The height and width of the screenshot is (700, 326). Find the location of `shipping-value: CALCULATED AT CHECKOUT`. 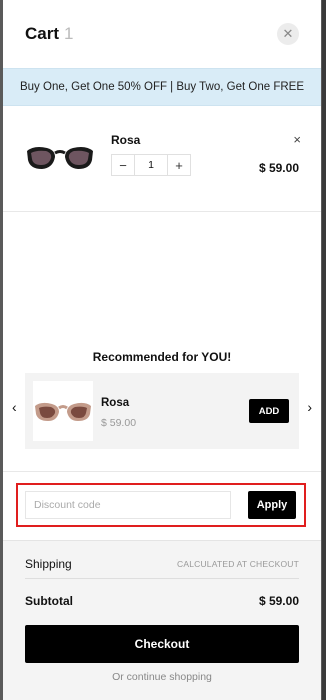

shipping-value: CALCULATED AT CHECKOUT is located at coordinates (237, 564).